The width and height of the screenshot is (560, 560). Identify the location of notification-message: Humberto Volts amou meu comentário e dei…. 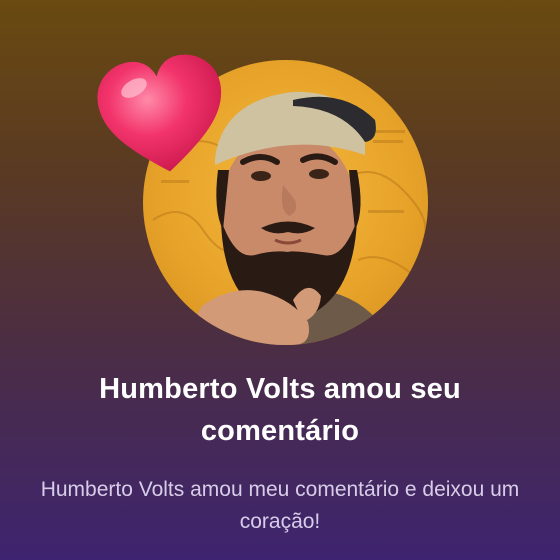
(280, 505).